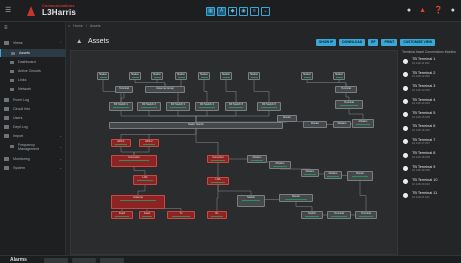 This screenshot has height=263, width=461. I want to click on help-icon: ❓, so click(438, 10).